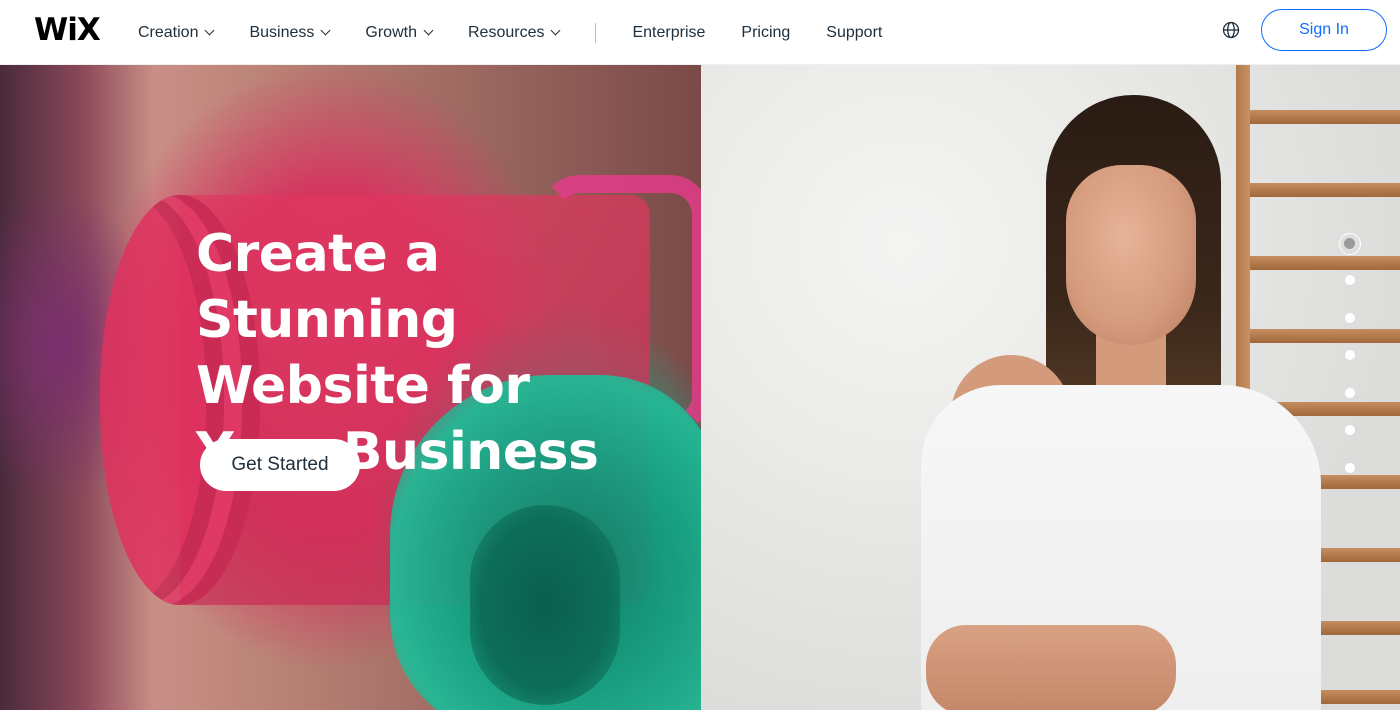 Image resolution: width=1400 pixels, height=710 pixels. I want to click on get-started-button: Get Started, so click(280, 465).